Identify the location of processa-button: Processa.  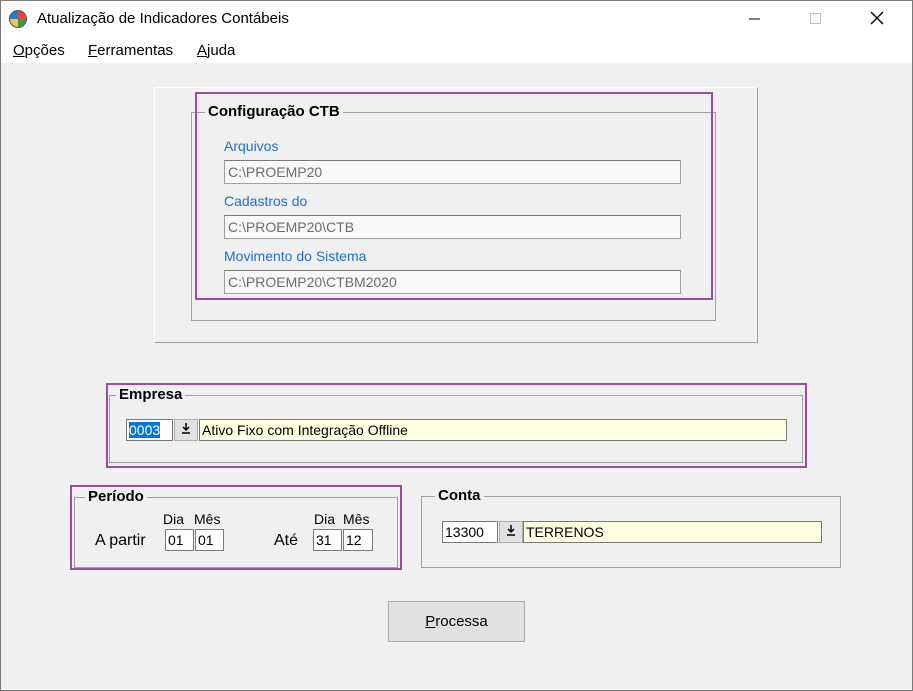
(456, 621).